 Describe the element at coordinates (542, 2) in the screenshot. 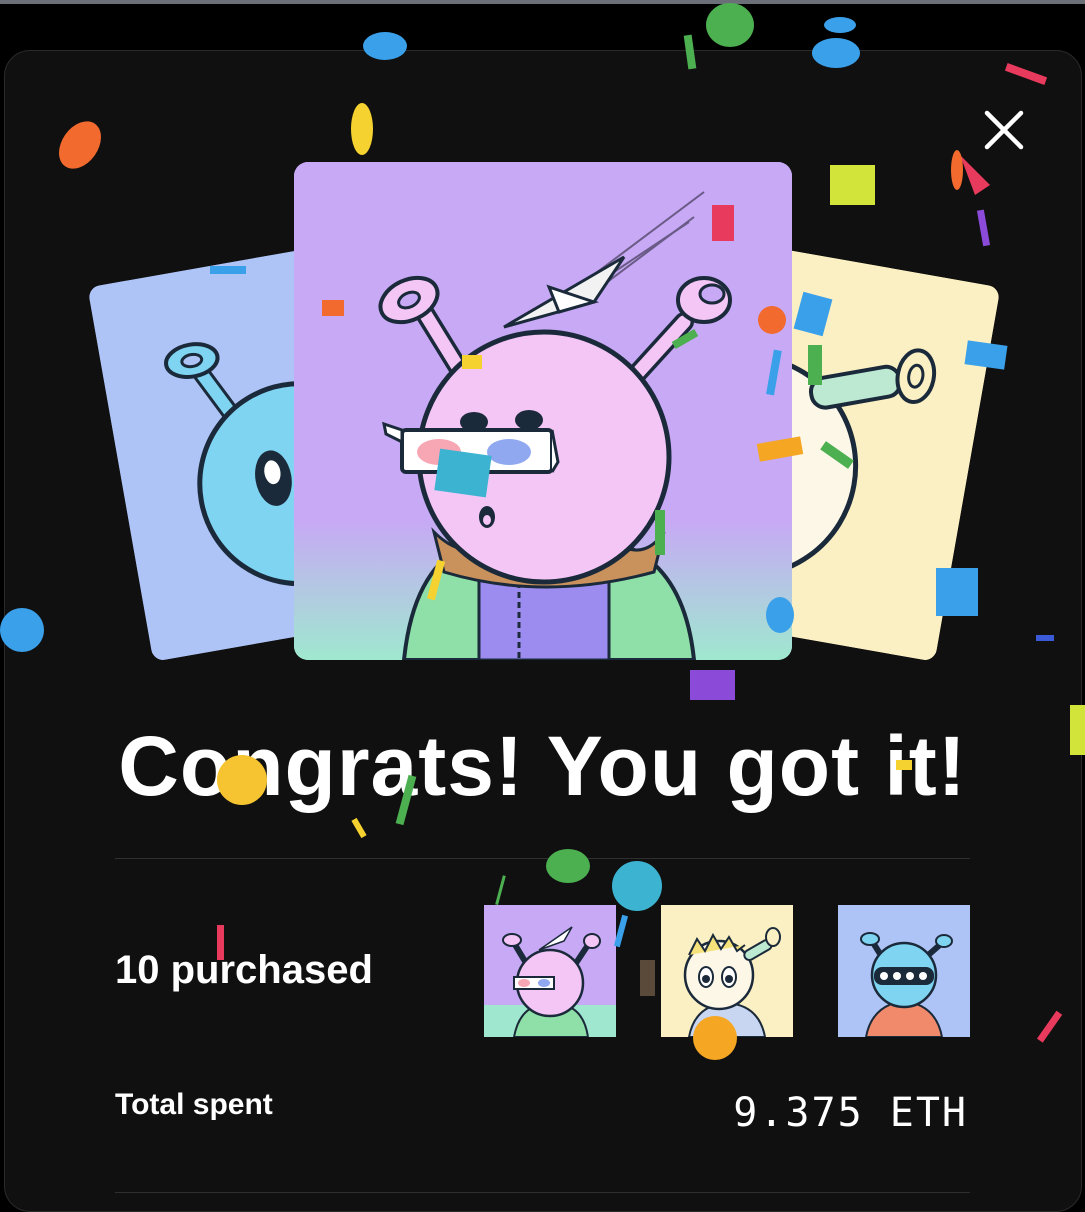

I see `top-border` at that location.